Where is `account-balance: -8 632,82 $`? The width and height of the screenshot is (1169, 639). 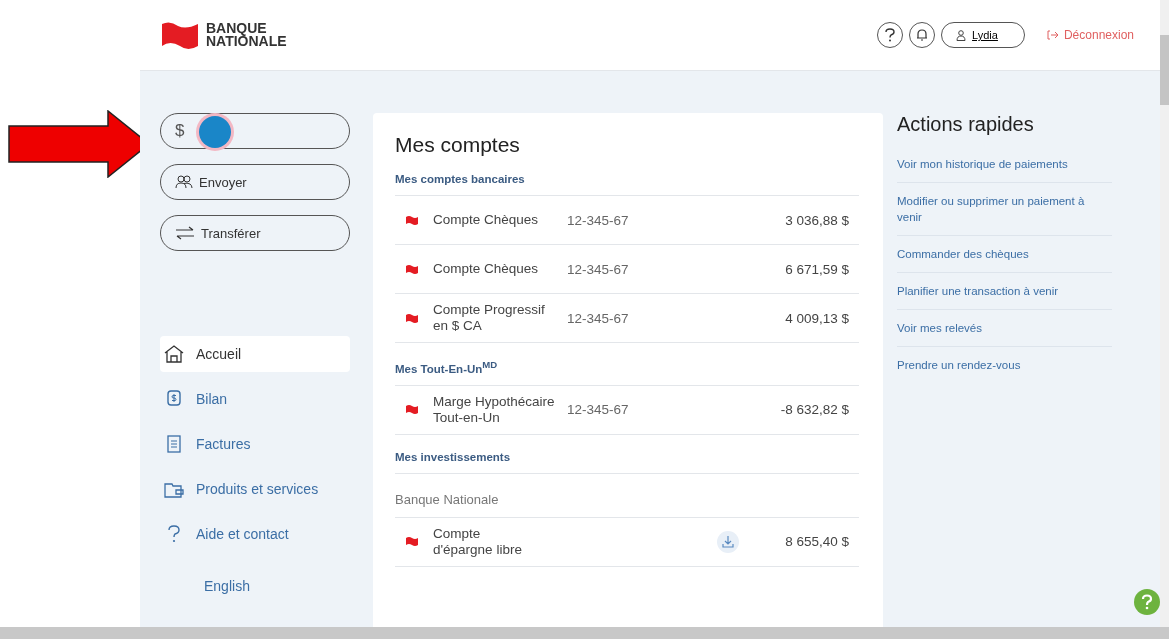
account-balance: -8 632,82 $ is located at coordinates (814, 410).